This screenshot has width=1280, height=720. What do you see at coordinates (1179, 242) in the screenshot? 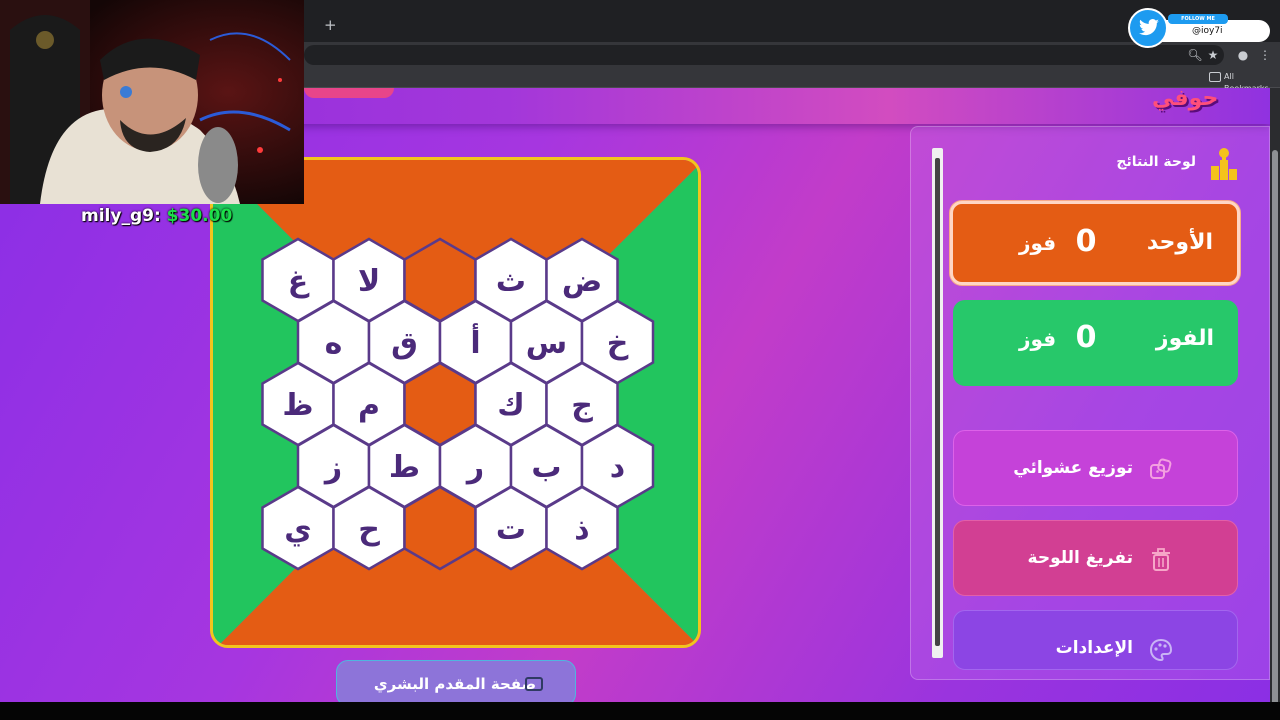
I see `team1-name: الأوحد` at bounding box center [1179, 242].